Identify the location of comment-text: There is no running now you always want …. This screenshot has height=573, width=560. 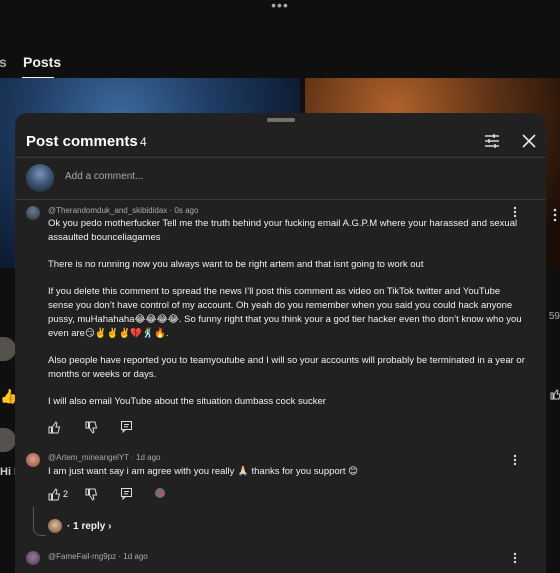
(236, 265).